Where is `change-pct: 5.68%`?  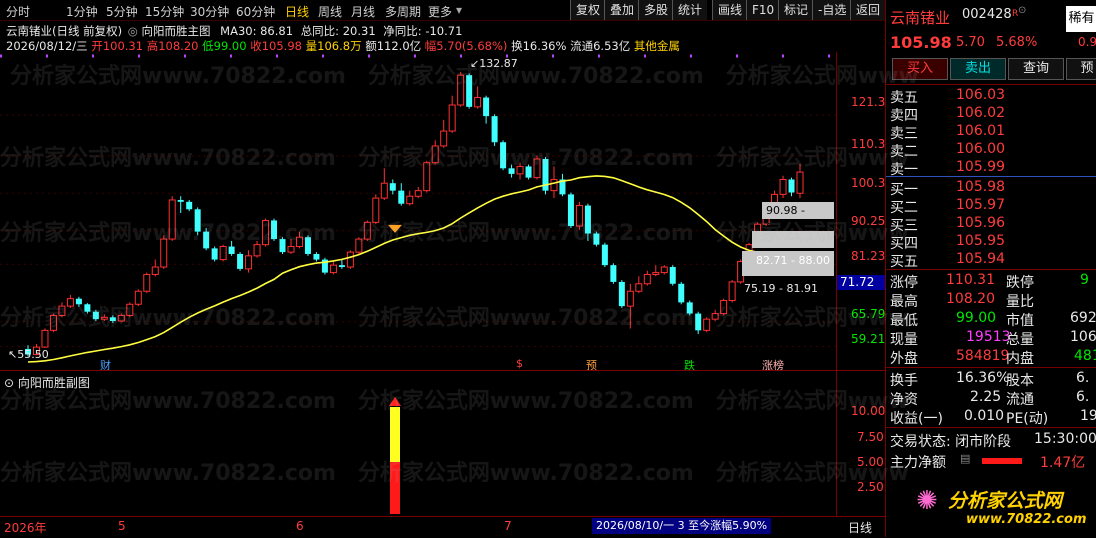 change-pct: 5.68% is located at coordinates (1017, 42).